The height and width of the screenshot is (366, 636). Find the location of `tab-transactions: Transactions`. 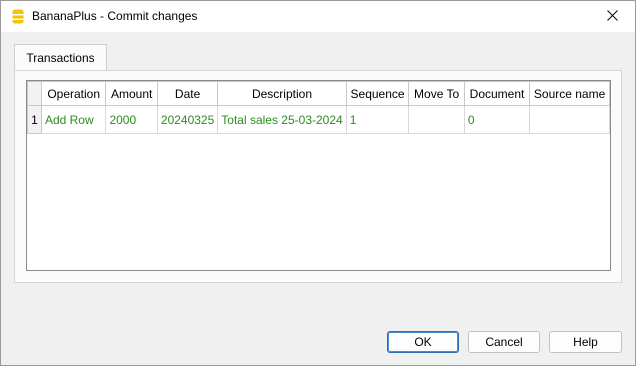

tab-transactions: Transactions is located at coordinates (60, 57).